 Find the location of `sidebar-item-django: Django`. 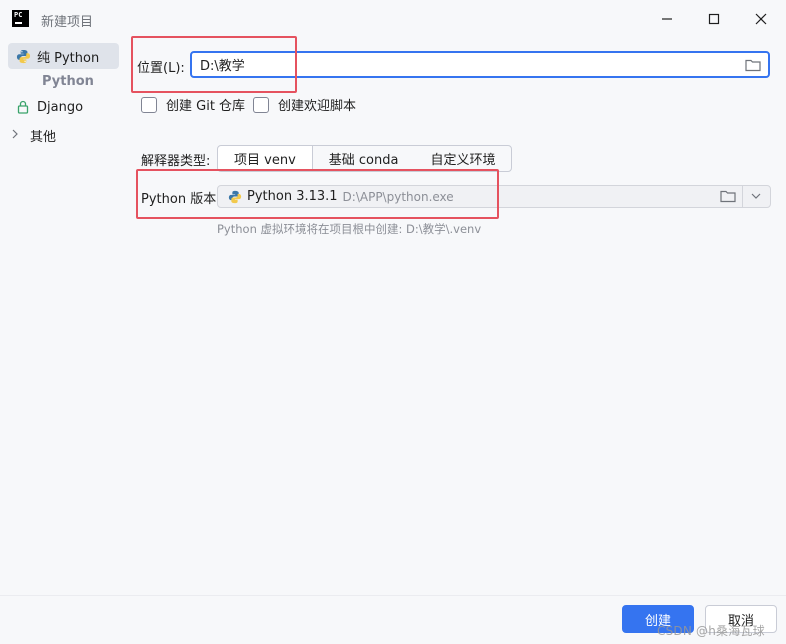

sidebar-item-django: Django is located at coordinates (63, 107).